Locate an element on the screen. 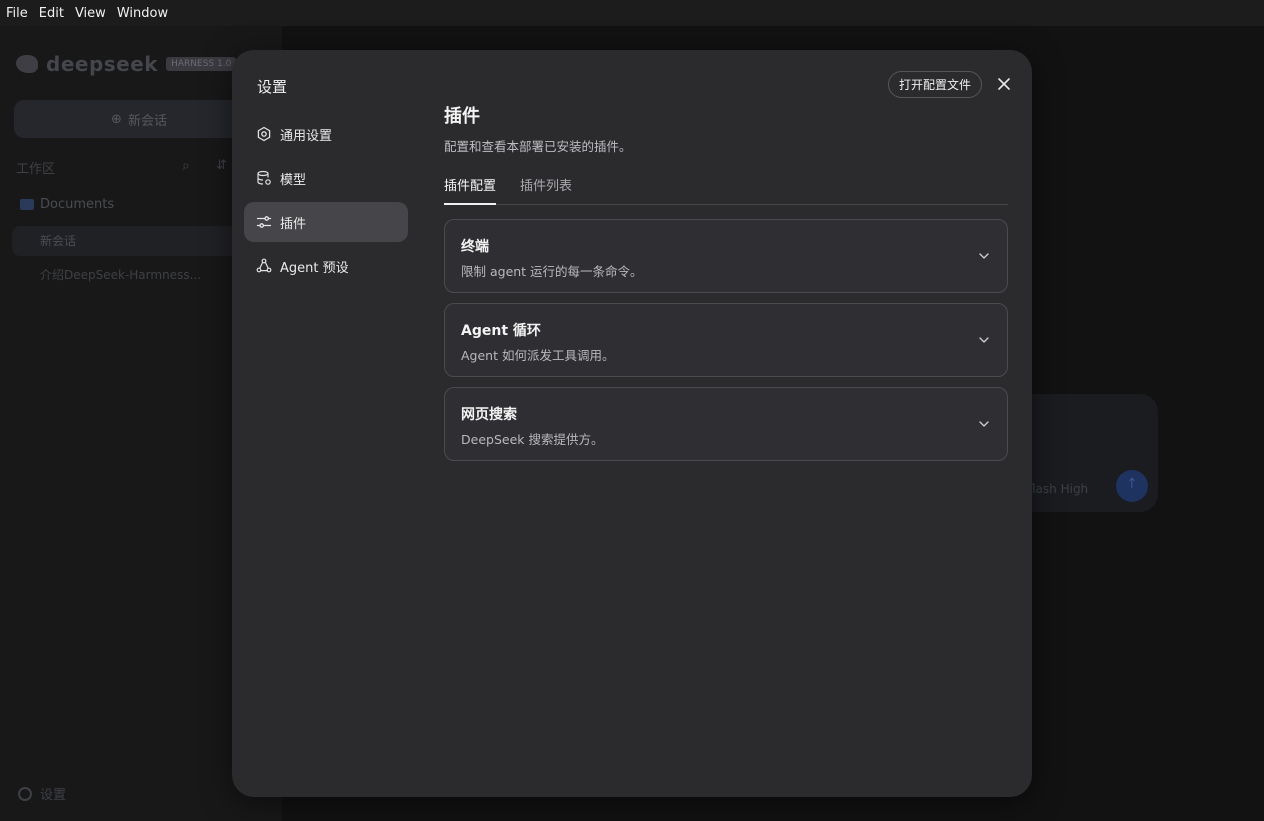  settings-nav: 通用设置 模型 插件 Agent 预设 is located at coordinates (326, 202).